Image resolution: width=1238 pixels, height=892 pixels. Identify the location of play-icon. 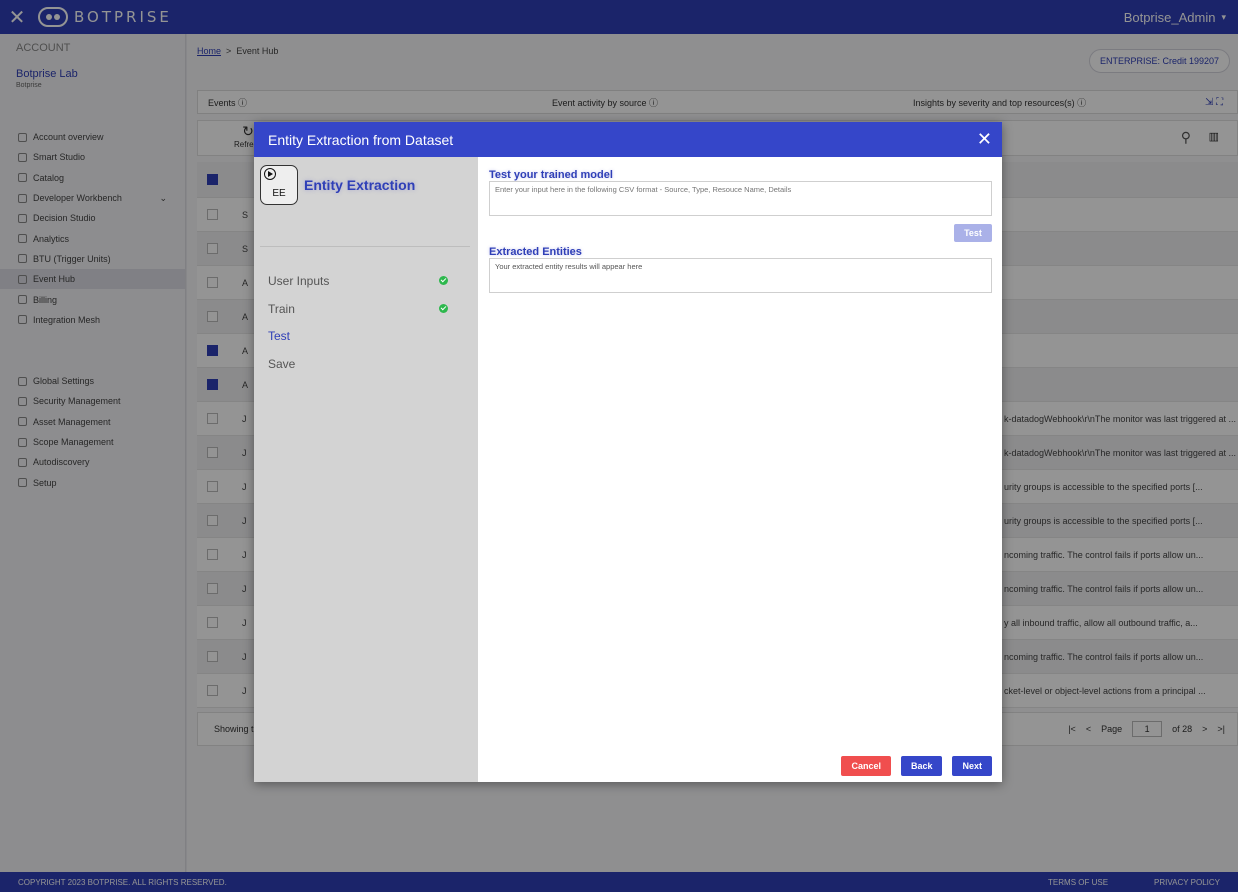
(270, 174).